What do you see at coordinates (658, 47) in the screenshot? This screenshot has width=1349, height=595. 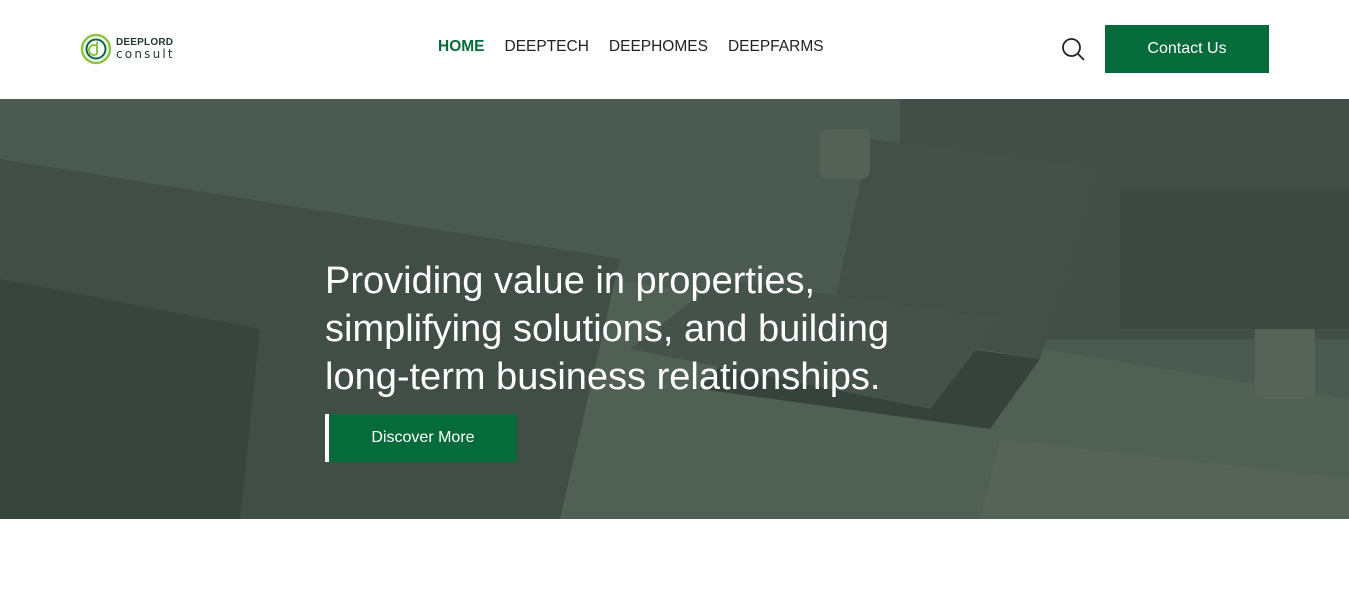 I see `nav-item-deephomes: DEEPHOMES` at bounding box center [658, 47].